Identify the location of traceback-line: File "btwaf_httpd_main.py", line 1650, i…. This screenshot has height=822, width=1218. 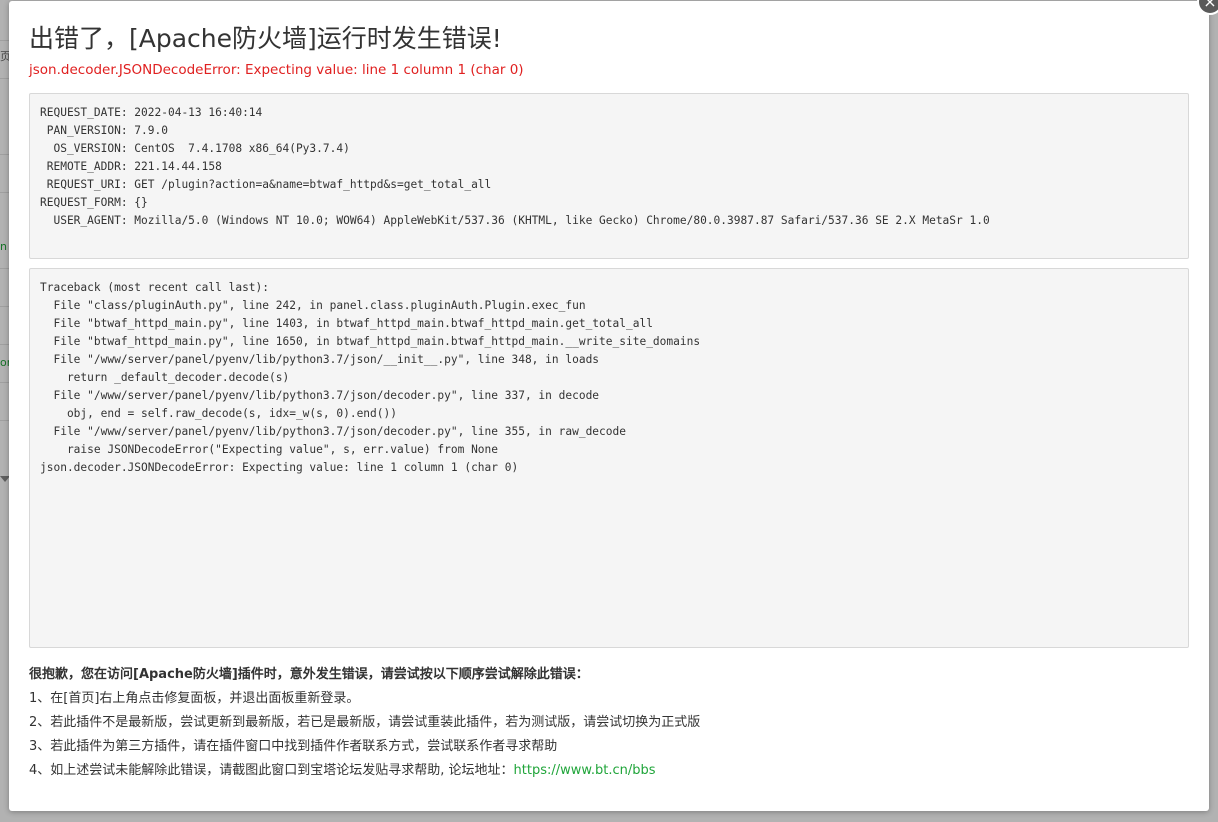
(370, 341).